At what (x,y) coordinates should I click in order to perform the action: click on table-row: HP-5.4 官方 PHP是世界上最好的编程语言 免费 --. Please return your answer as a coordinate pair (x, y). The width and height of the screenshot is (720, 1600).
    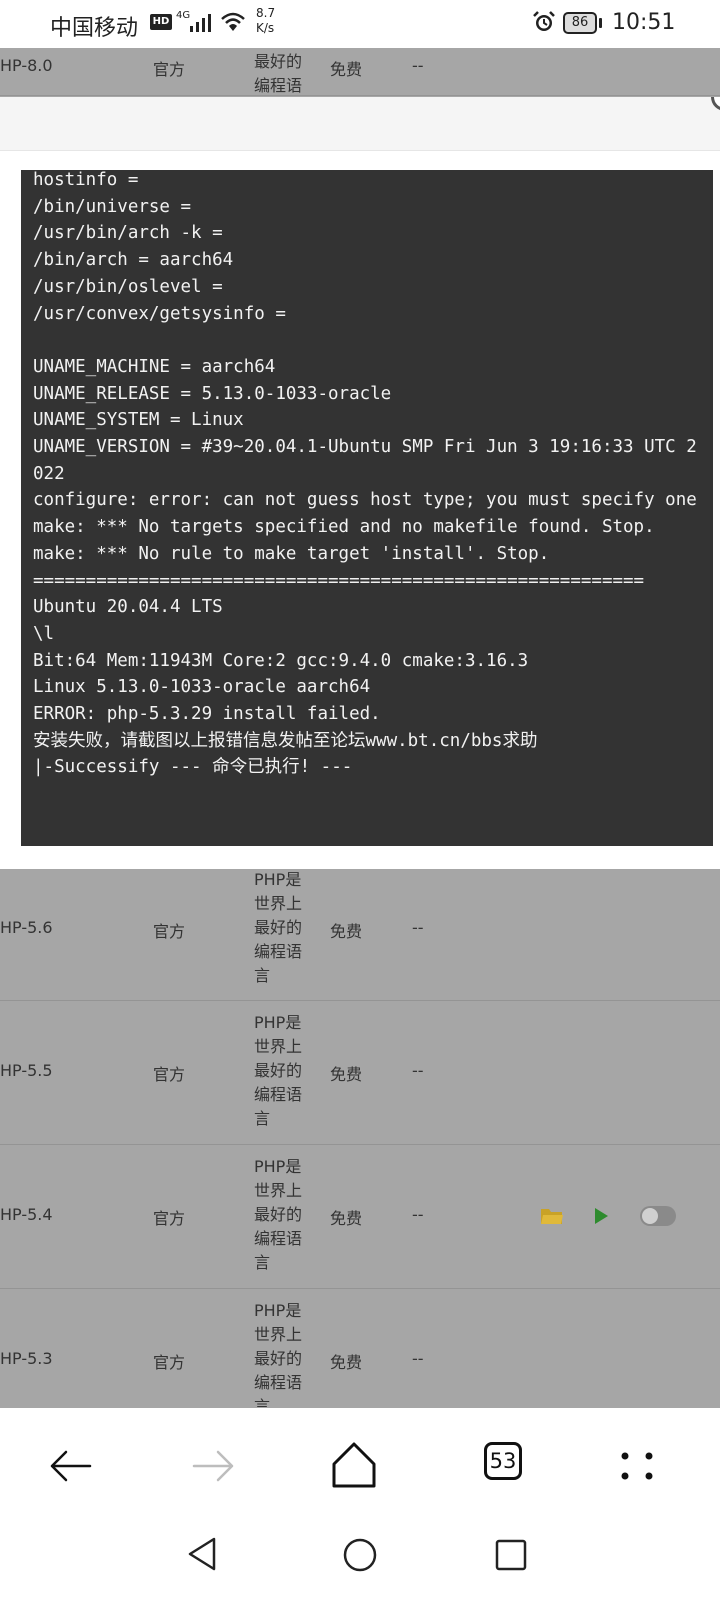
    Looking at the image, I should click on (360, 1217).